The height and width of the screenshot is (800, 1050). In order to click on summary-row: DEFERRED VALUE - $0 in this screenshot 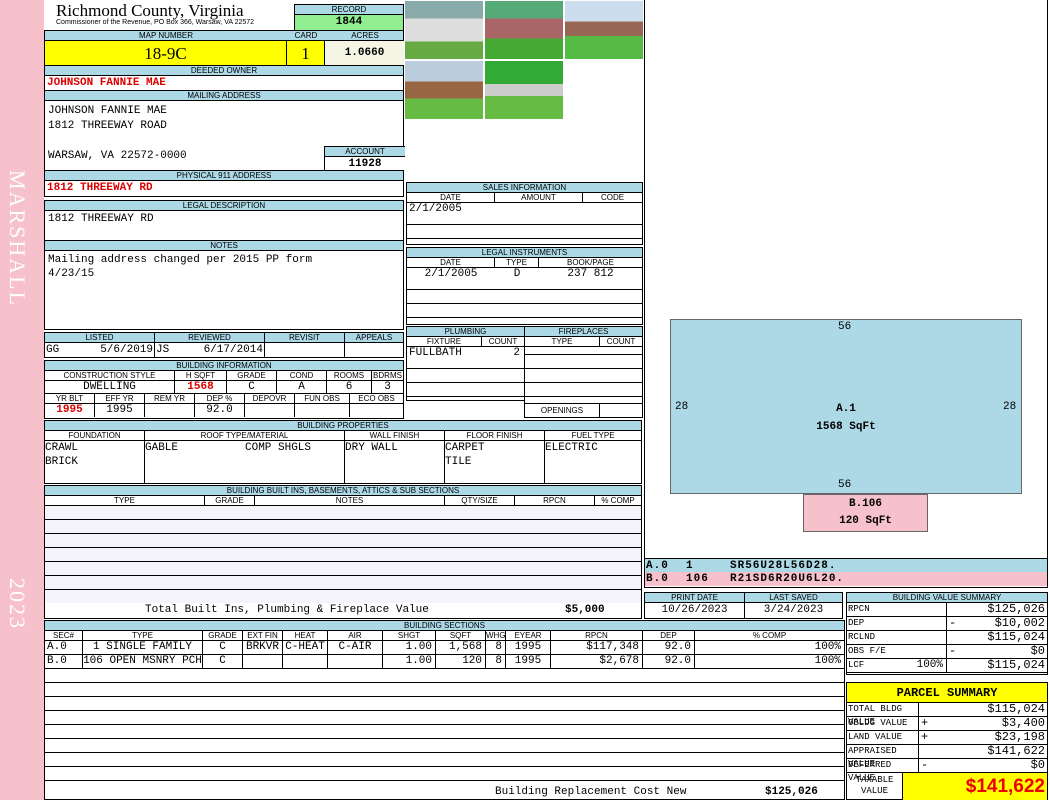, I will do `click(947, 770)`.